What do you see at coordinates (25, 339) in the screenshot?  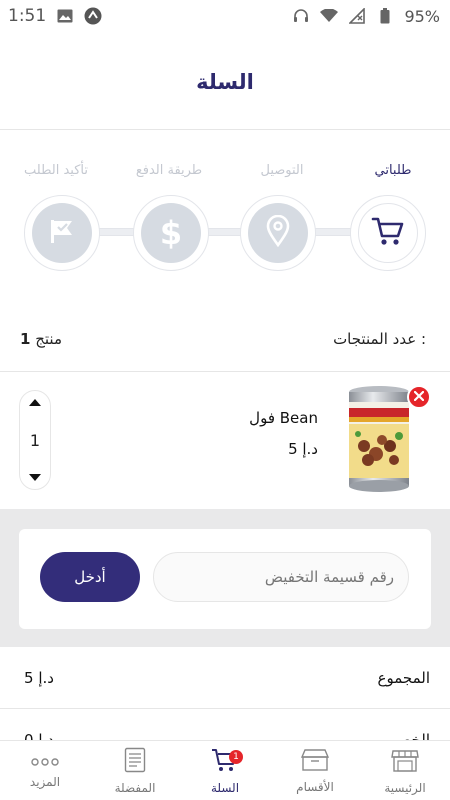 I see `product-count-number: 1` at bounding box center [25, 339].